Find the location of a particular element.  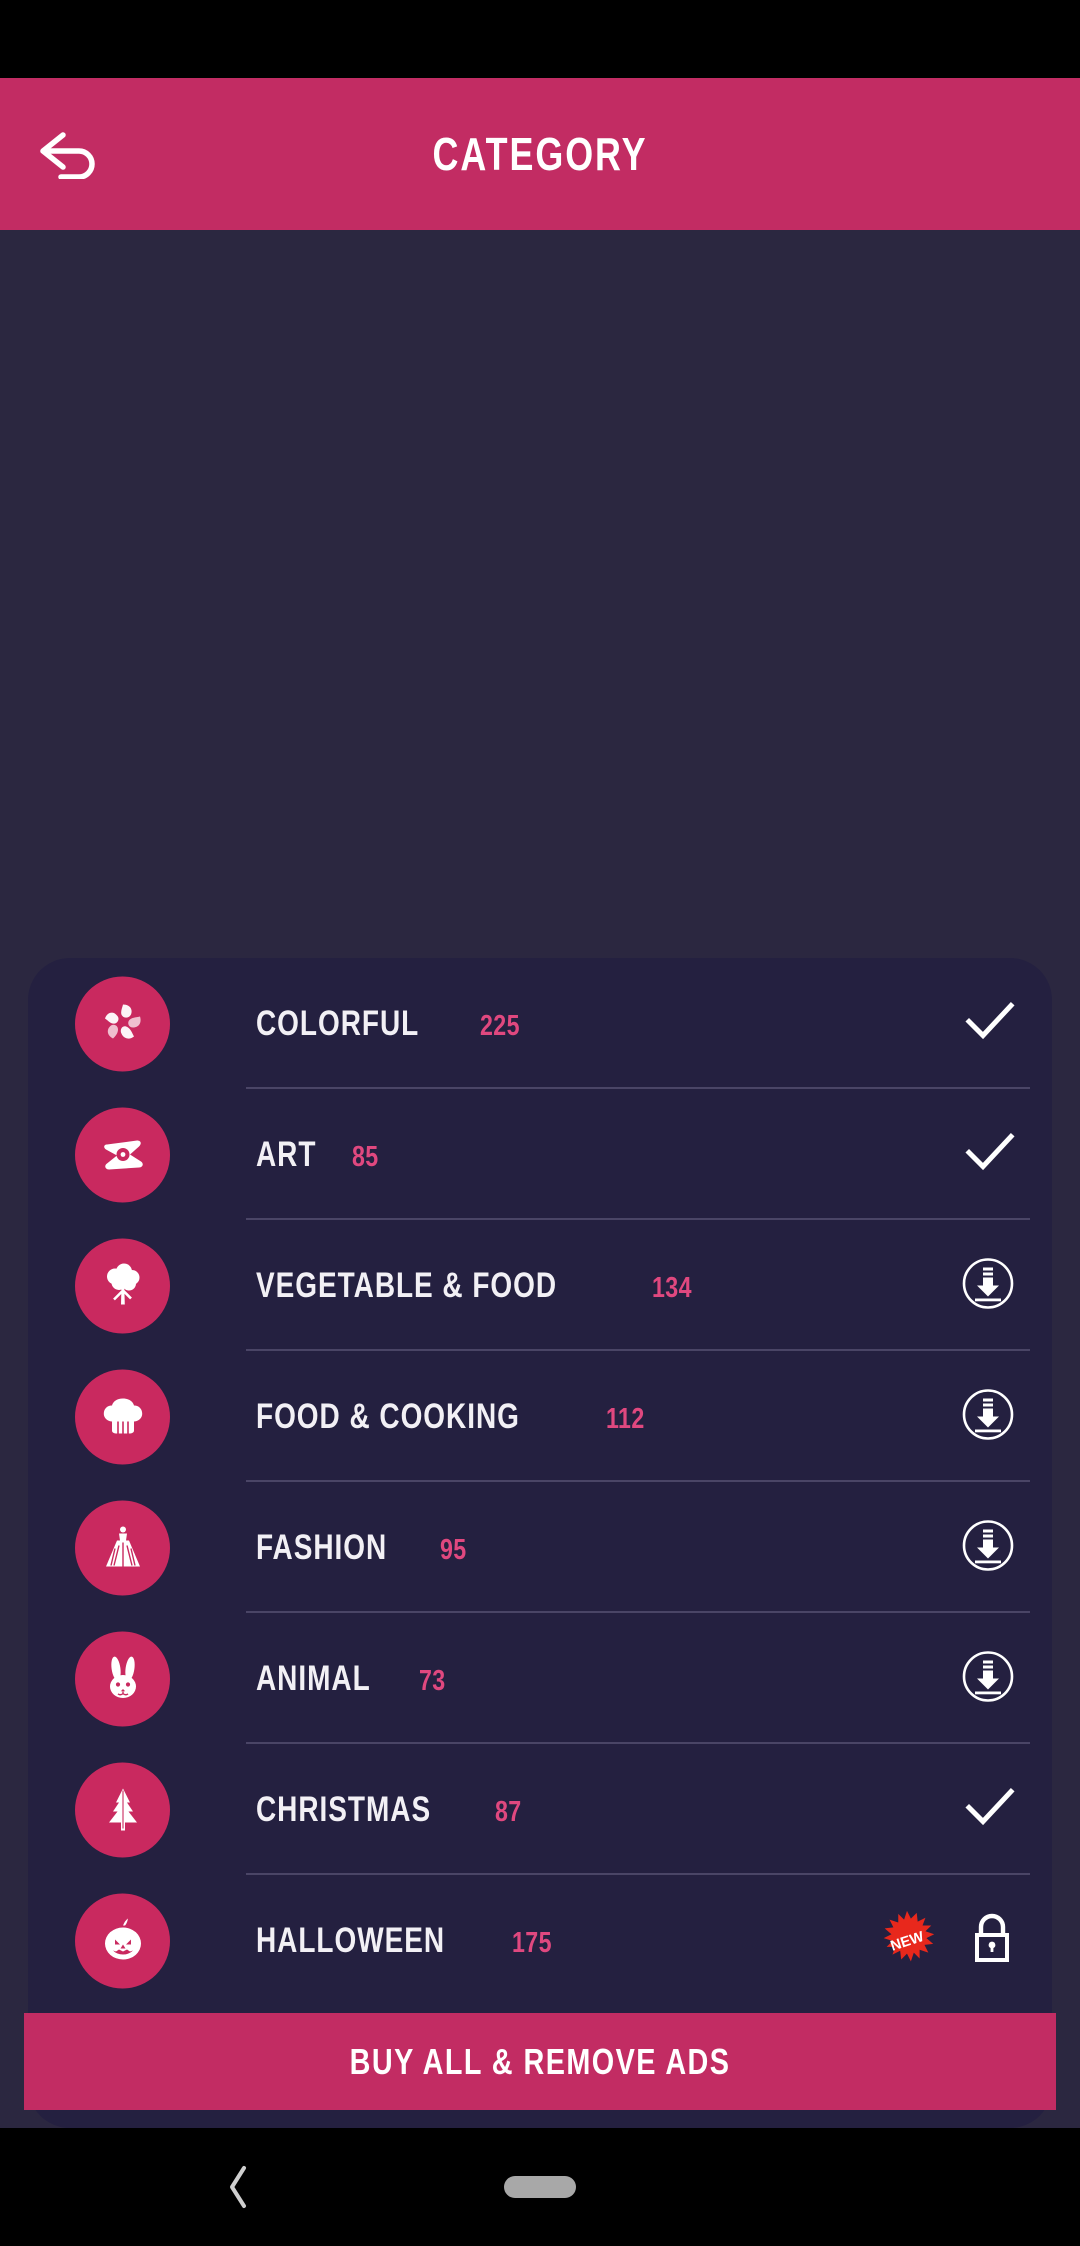

status-bar is located at coordinates (540, 39).